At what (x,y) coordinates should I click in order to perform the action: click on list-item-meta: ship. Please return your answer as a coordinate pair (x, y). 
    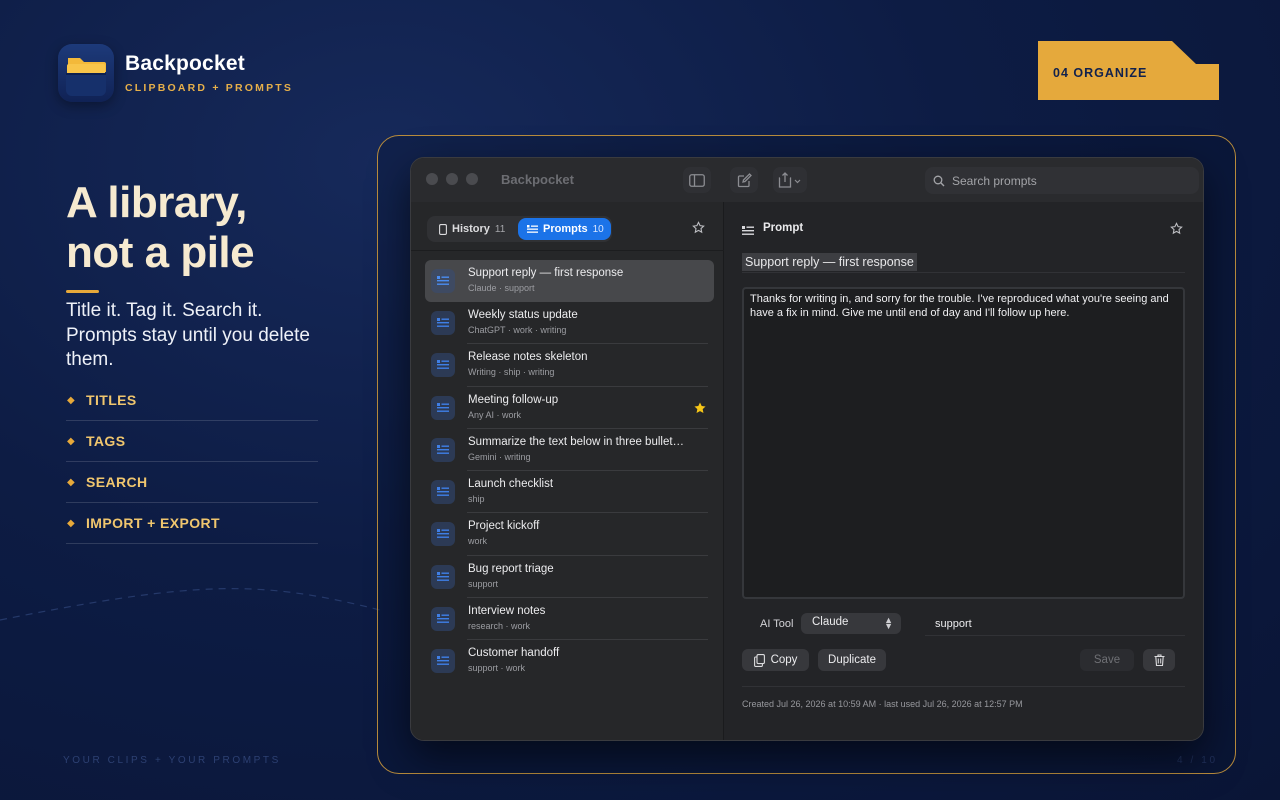
    Looking at the image, I should click on (476, 499).